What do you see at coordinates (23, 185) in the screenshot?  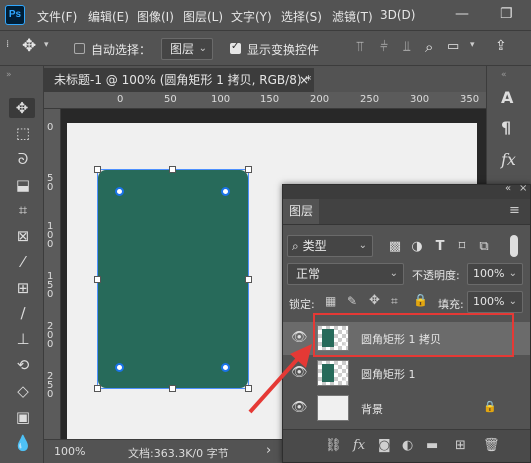 I see `quick-select-tool-icon: ⬓` at bounding box center [23, 185].